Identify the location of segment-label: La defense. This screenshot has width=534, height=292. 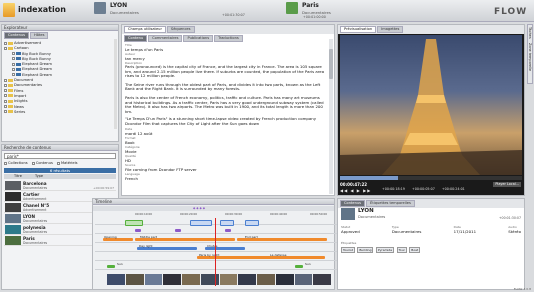
(278, 255).